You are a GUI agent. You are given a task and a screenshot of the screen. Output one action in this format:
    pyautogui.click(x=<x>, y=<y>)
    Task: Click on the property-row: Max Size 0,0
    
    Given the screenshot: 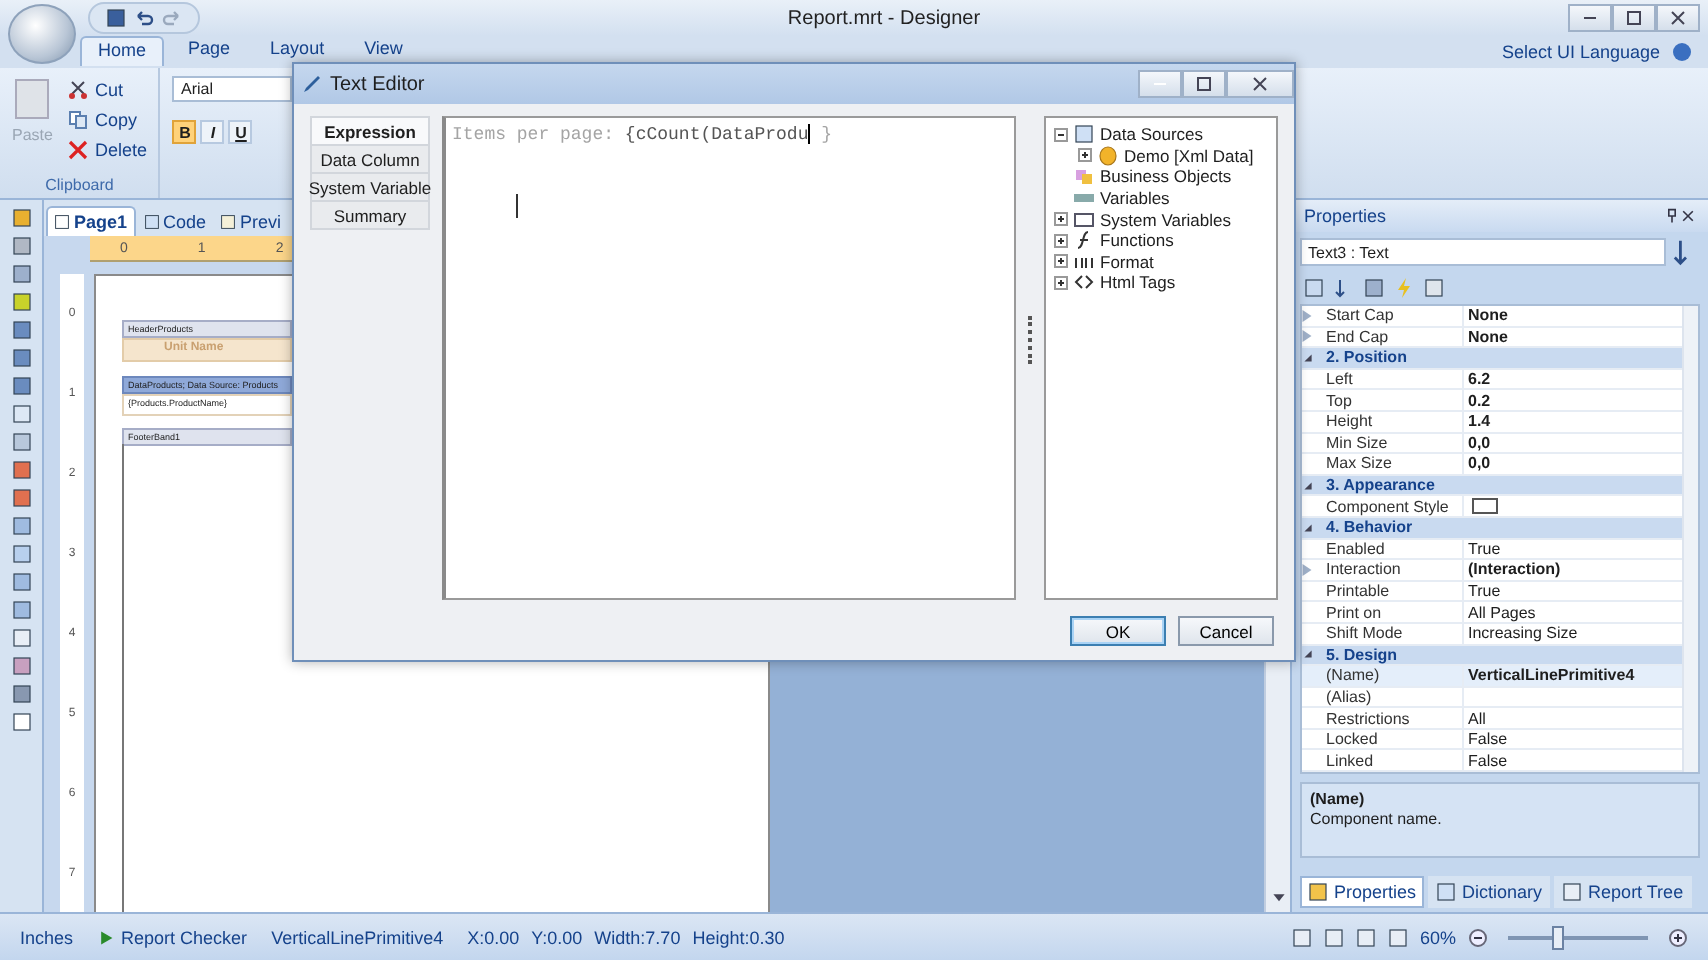 What is the action you would take?
    pyautogui.click(x=1492, y=465)
    